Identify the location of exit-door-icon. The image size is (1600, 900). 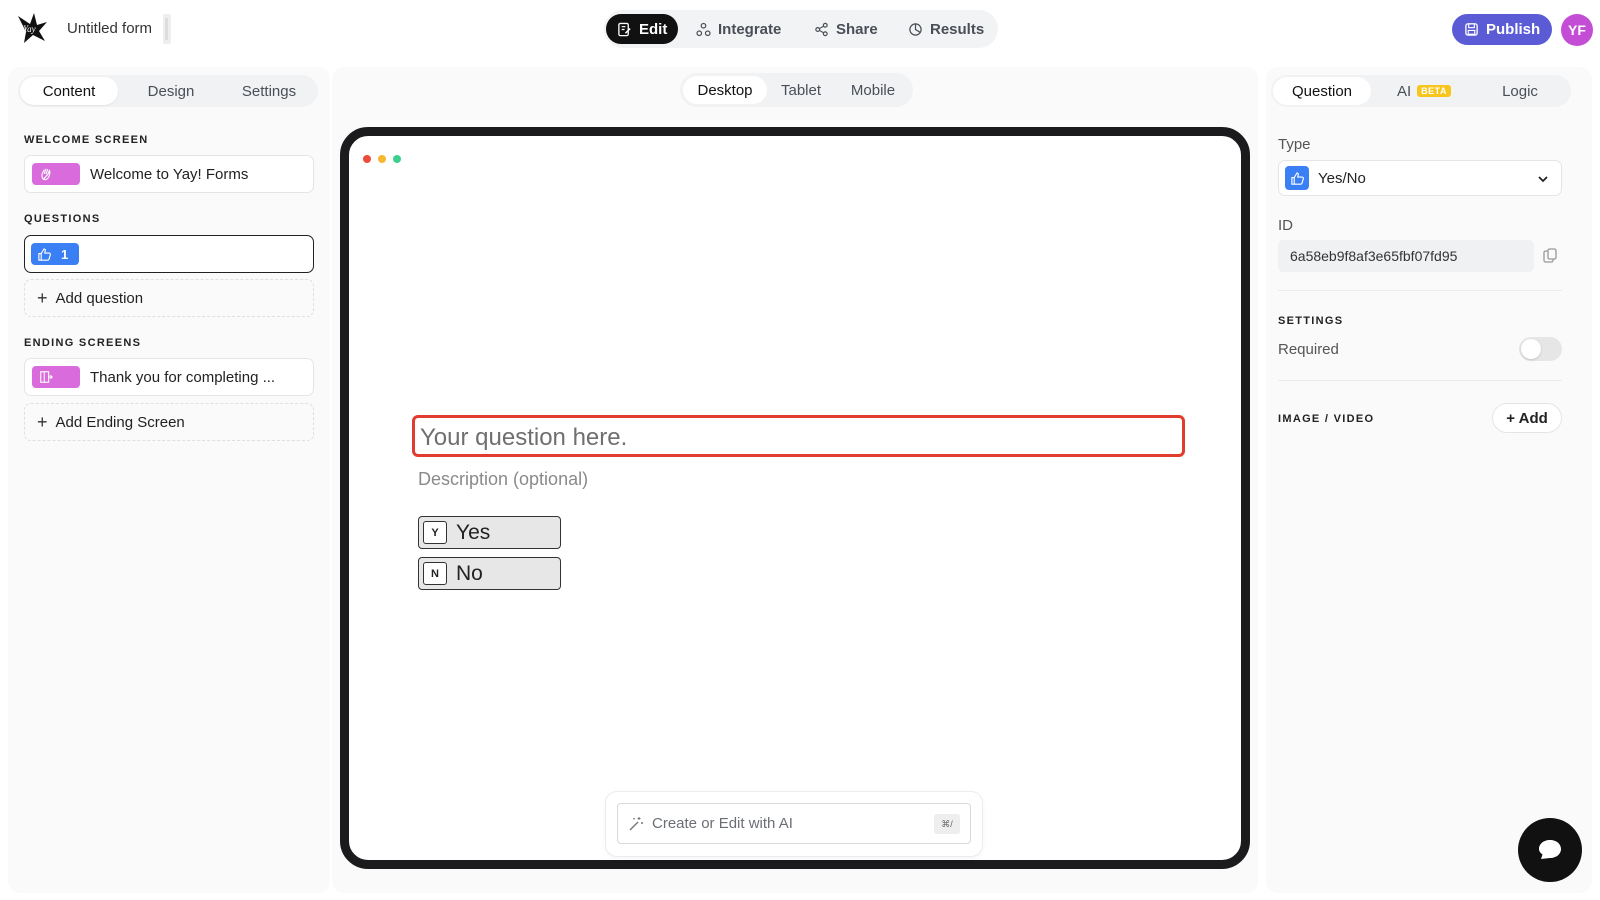
(46, 377).